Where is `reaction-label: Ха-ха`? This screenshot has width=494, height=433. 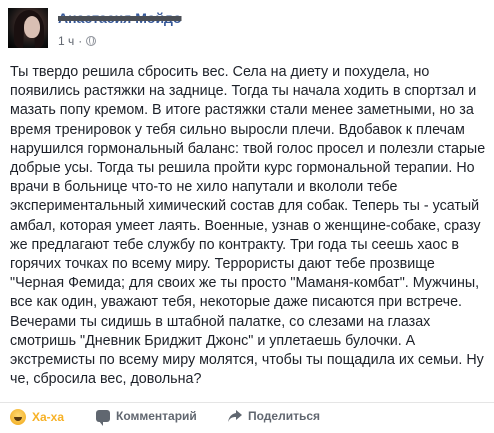 reaction-label: Ха-ха is located at coordinates (48, 417).